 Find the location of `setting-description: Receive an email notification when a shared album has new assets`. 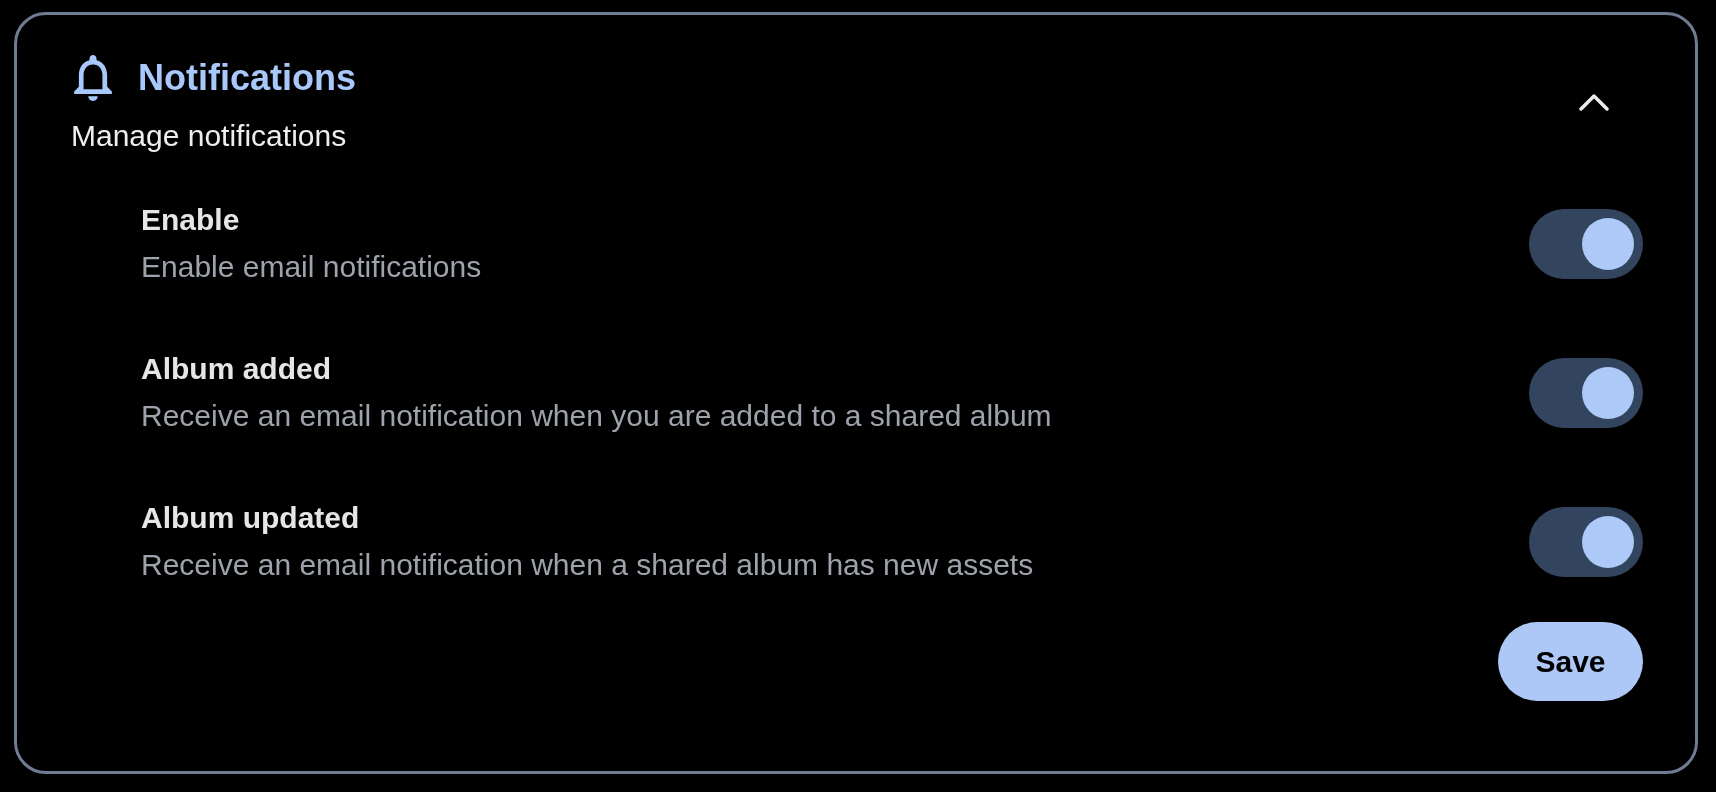

setting-description: Receive an email notification when a shared album has new assets is located at coordinates (587, 565).